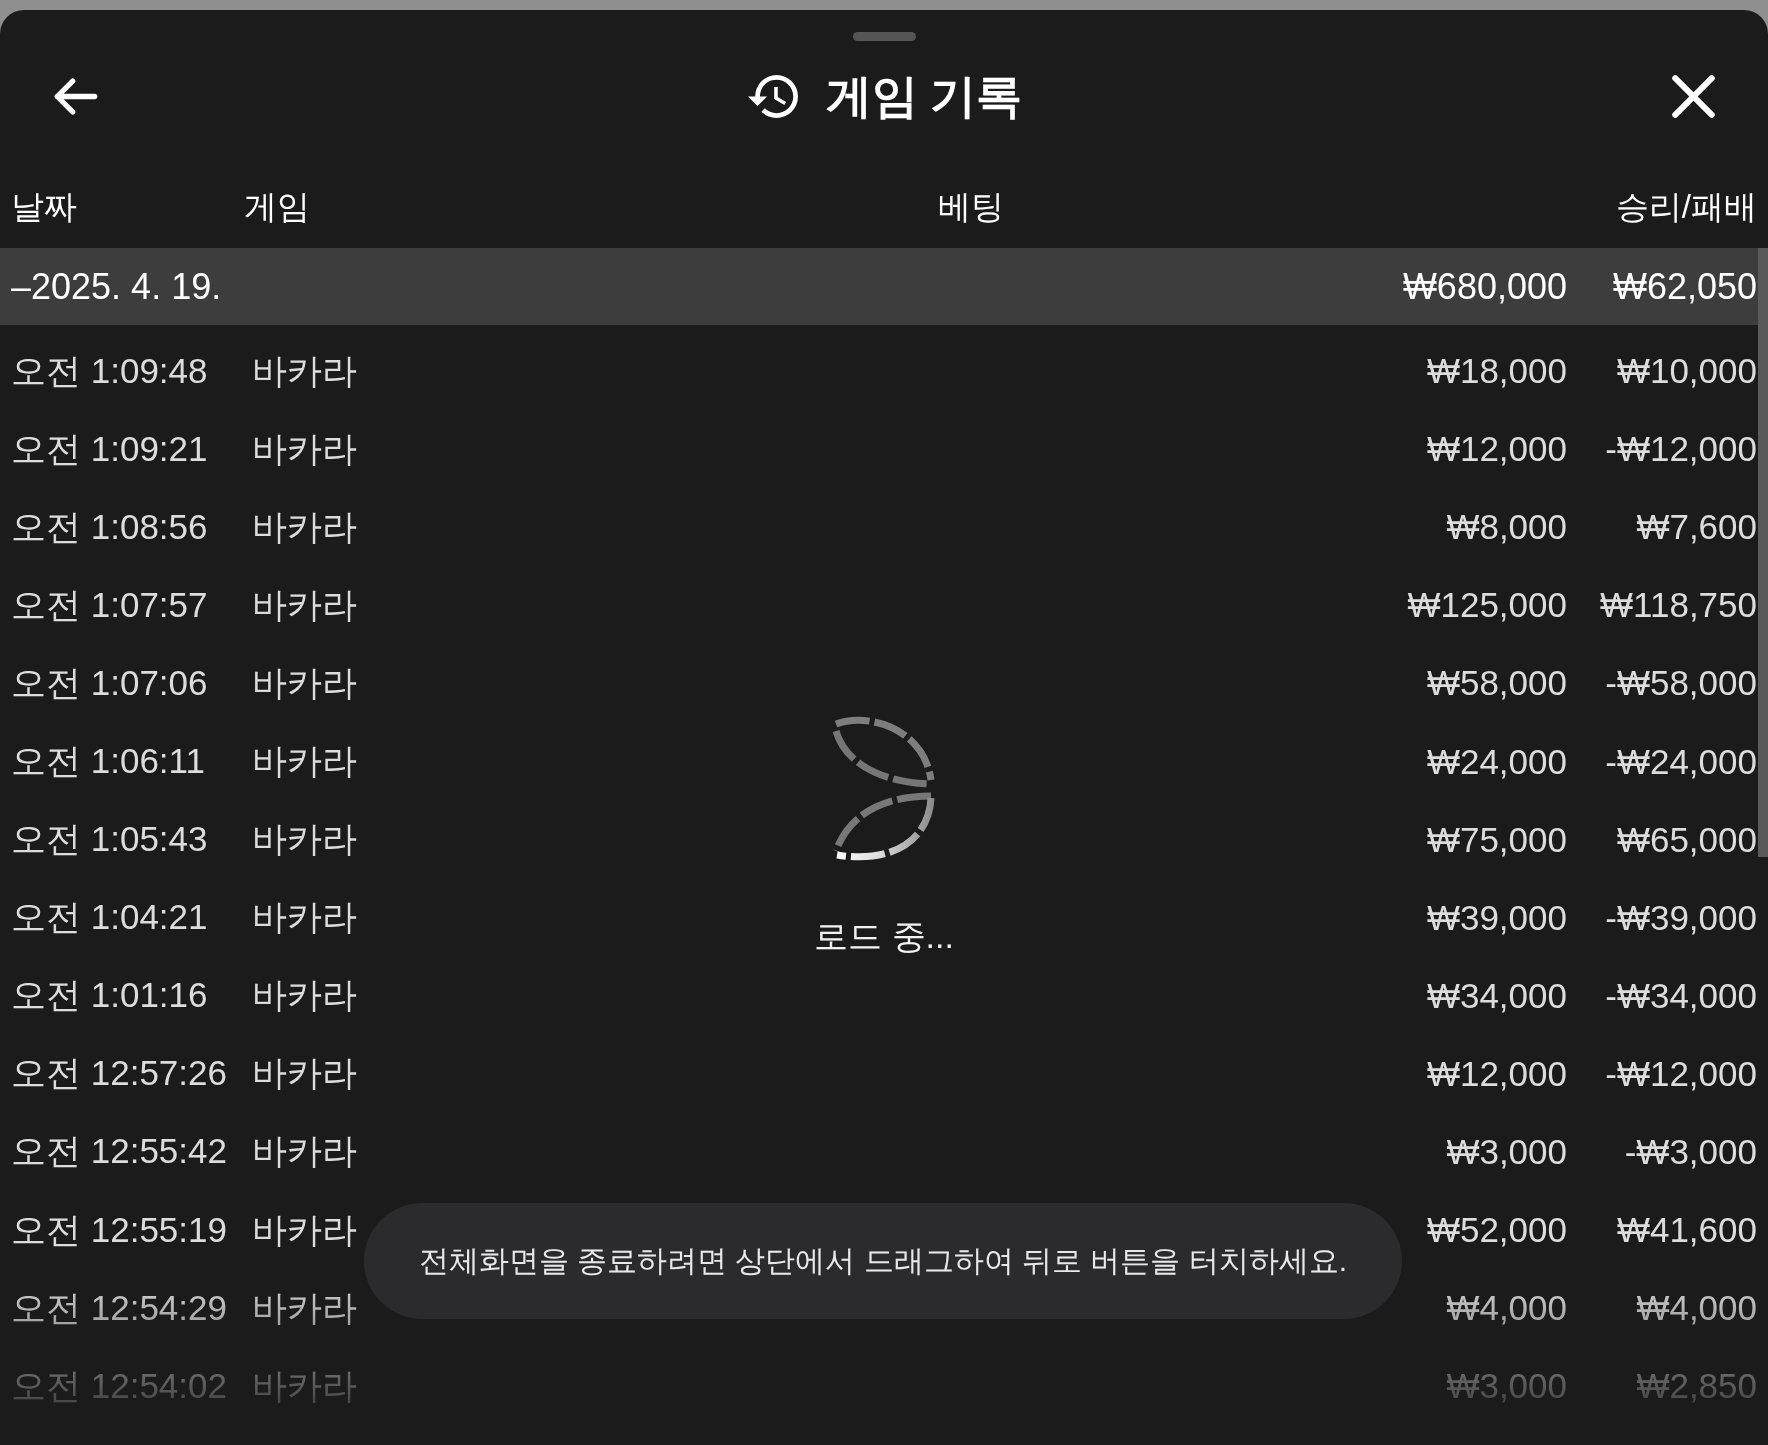 The width and height of the screenshot is (1768, 1445). Describe the element at coordinates (119, 1073) in the screenshot. I see `row-time: 오전 12:57:26` at that location.